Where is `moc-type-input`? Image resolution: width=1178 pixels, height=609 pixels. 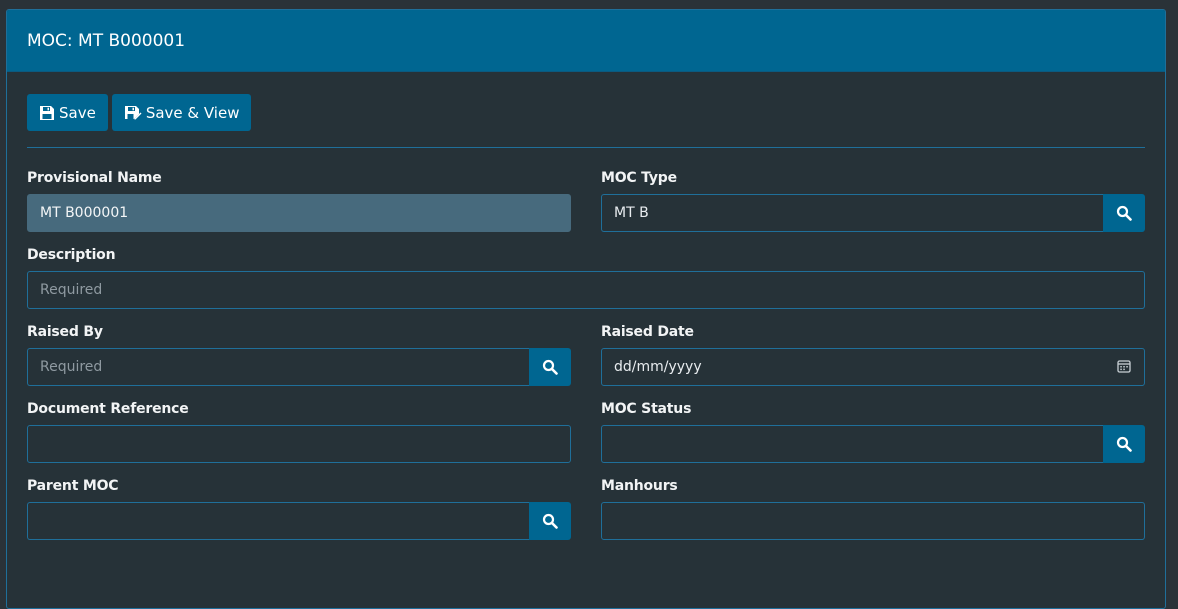 moc-type-input is located at coordinates (852, 213).